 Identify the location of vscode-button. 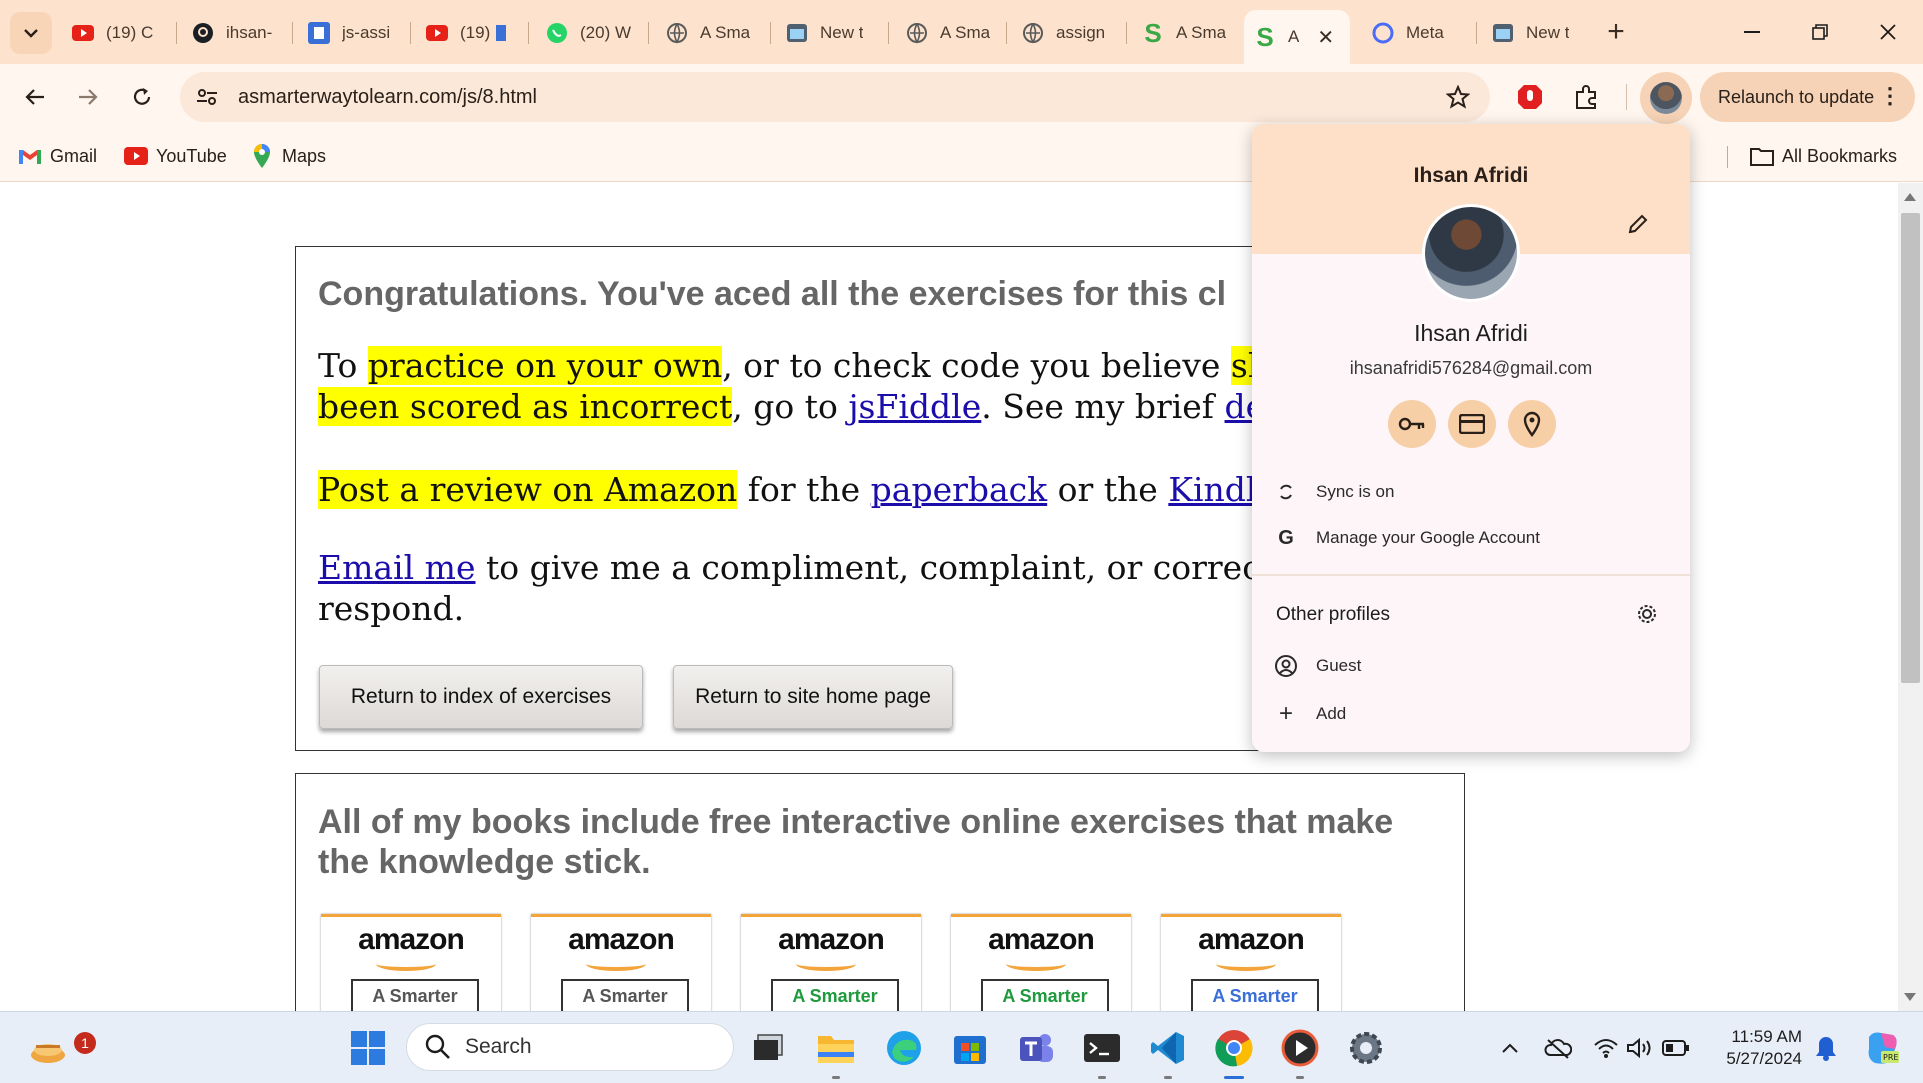
(1168, 1052).